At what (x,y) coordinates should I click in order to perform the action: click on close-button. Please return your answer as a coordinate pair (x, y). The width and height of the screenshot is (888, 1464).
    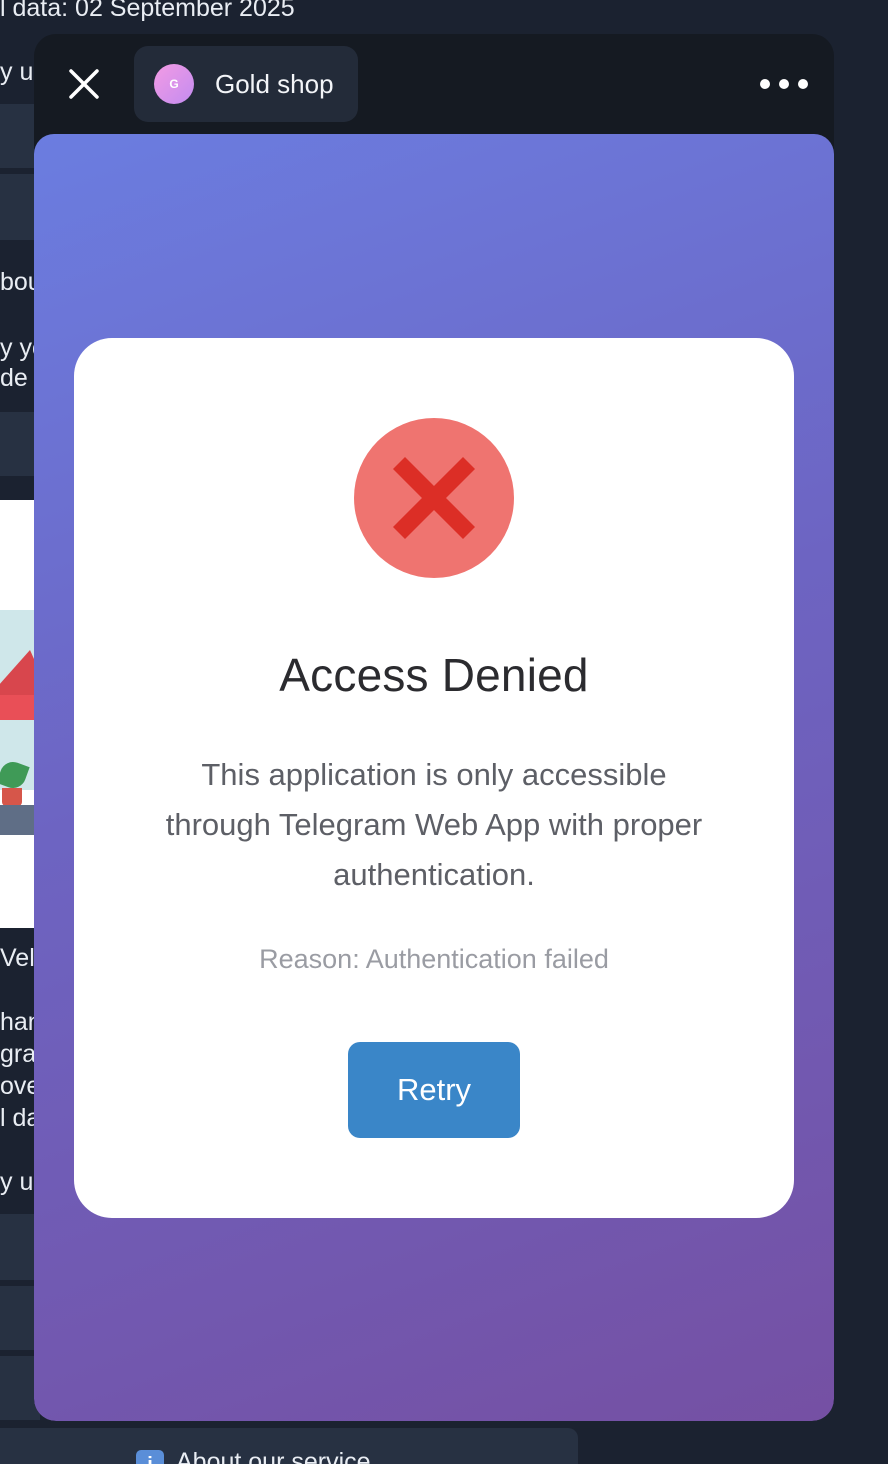
    Looking at the image, I should click on (84, 84).